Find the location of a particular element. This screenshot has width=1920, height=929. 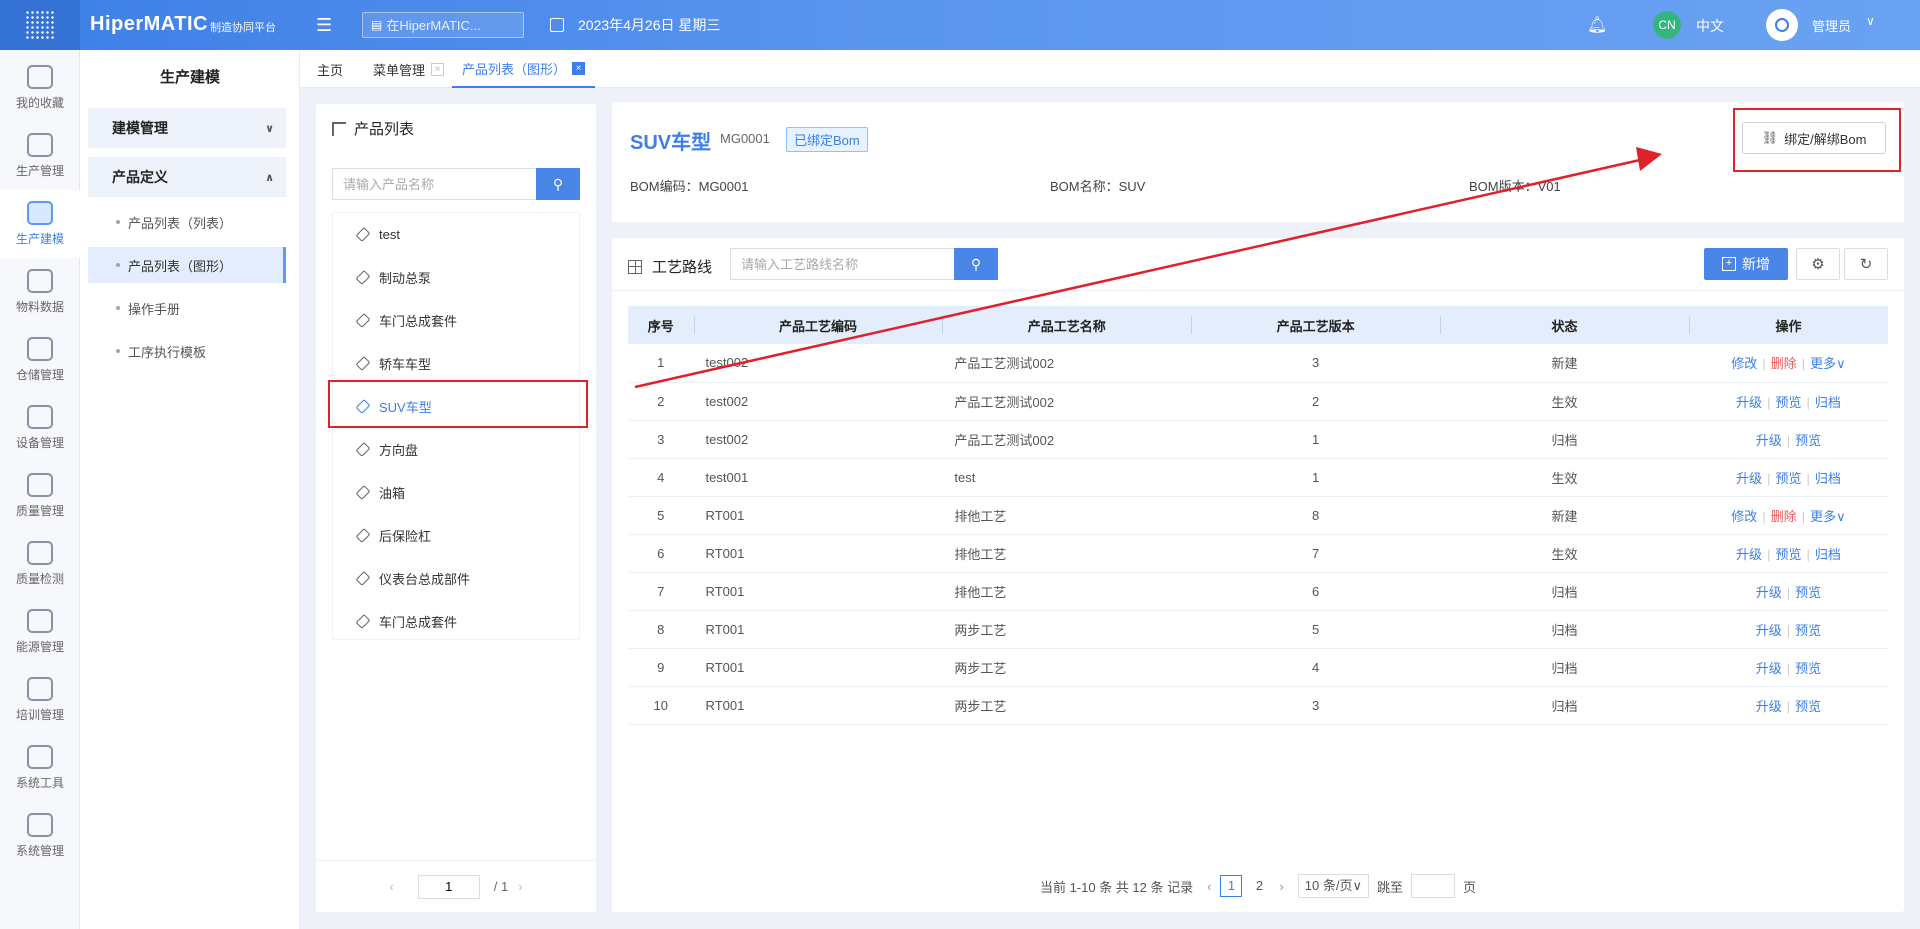

submenu-manual: 操作手册 is located at coordinates (187, 308).